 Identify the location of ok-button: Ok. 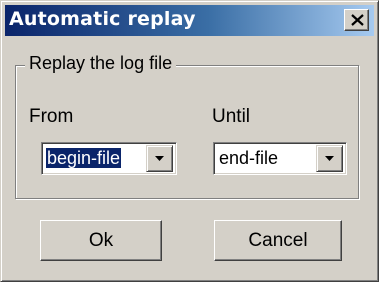
(101, 240).